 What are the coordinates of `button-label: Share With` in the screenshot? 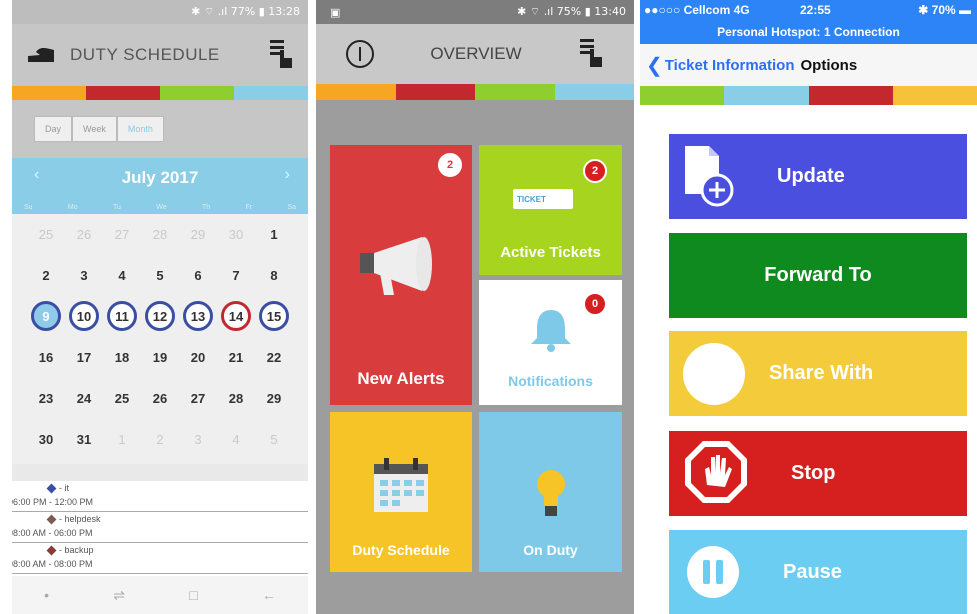 It's located at (821, 373).